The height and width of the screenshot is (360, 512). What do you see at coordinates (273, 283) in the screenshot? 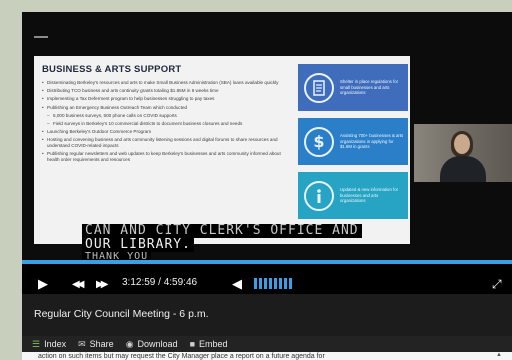
I see `volume-slider` at bounding box center [273, 283].